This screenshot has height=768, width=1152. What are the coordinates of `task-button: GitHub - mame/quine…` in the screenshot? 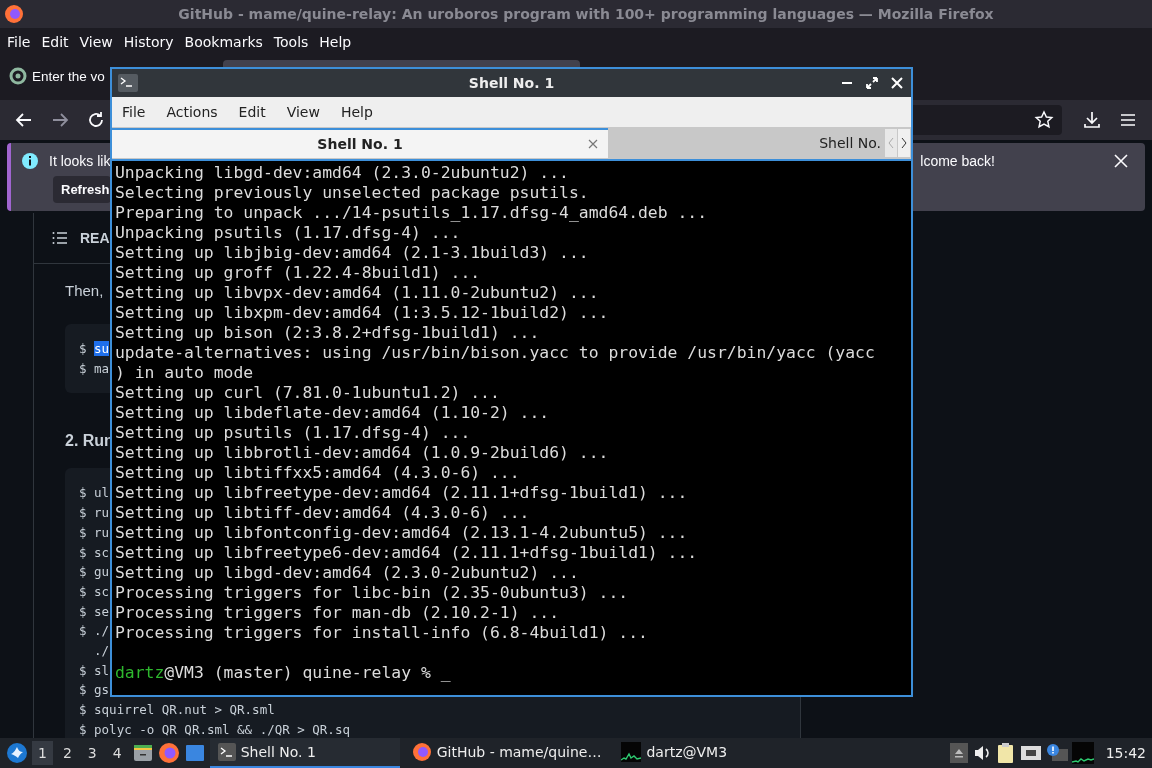 It's located at (506, 753).